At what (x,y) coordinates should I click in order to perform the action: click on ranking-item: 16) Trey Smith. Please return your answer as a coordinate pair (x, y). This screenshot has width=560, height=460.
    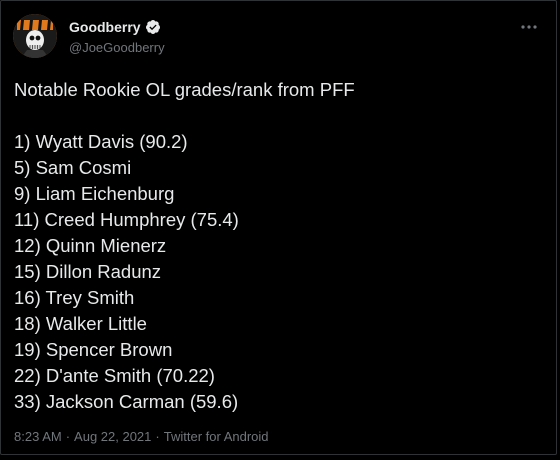
    Looking at the image, I should click on (74, 297).